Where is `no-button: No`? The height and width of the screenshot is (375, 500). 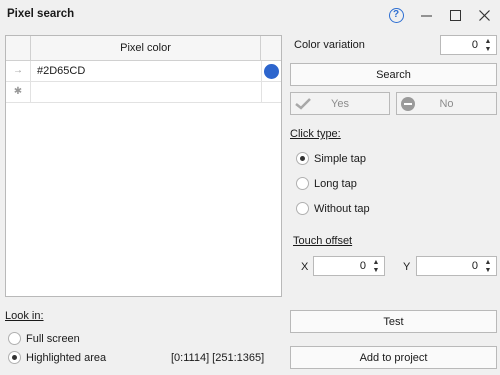
no-button: No is located at coordinates (446, 103).